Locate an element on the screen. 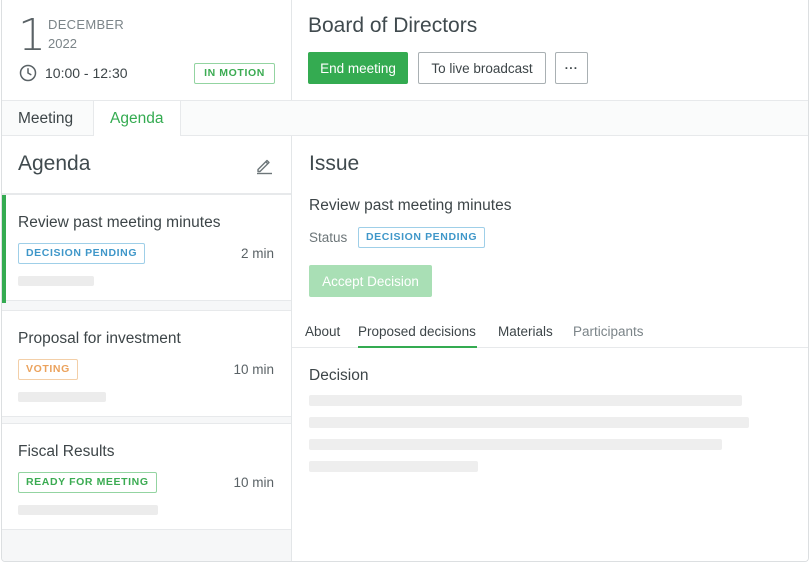 The width and height of the screenshot is (810, 566). tab-meeting: Meeting is located at coordinates (45, 118).